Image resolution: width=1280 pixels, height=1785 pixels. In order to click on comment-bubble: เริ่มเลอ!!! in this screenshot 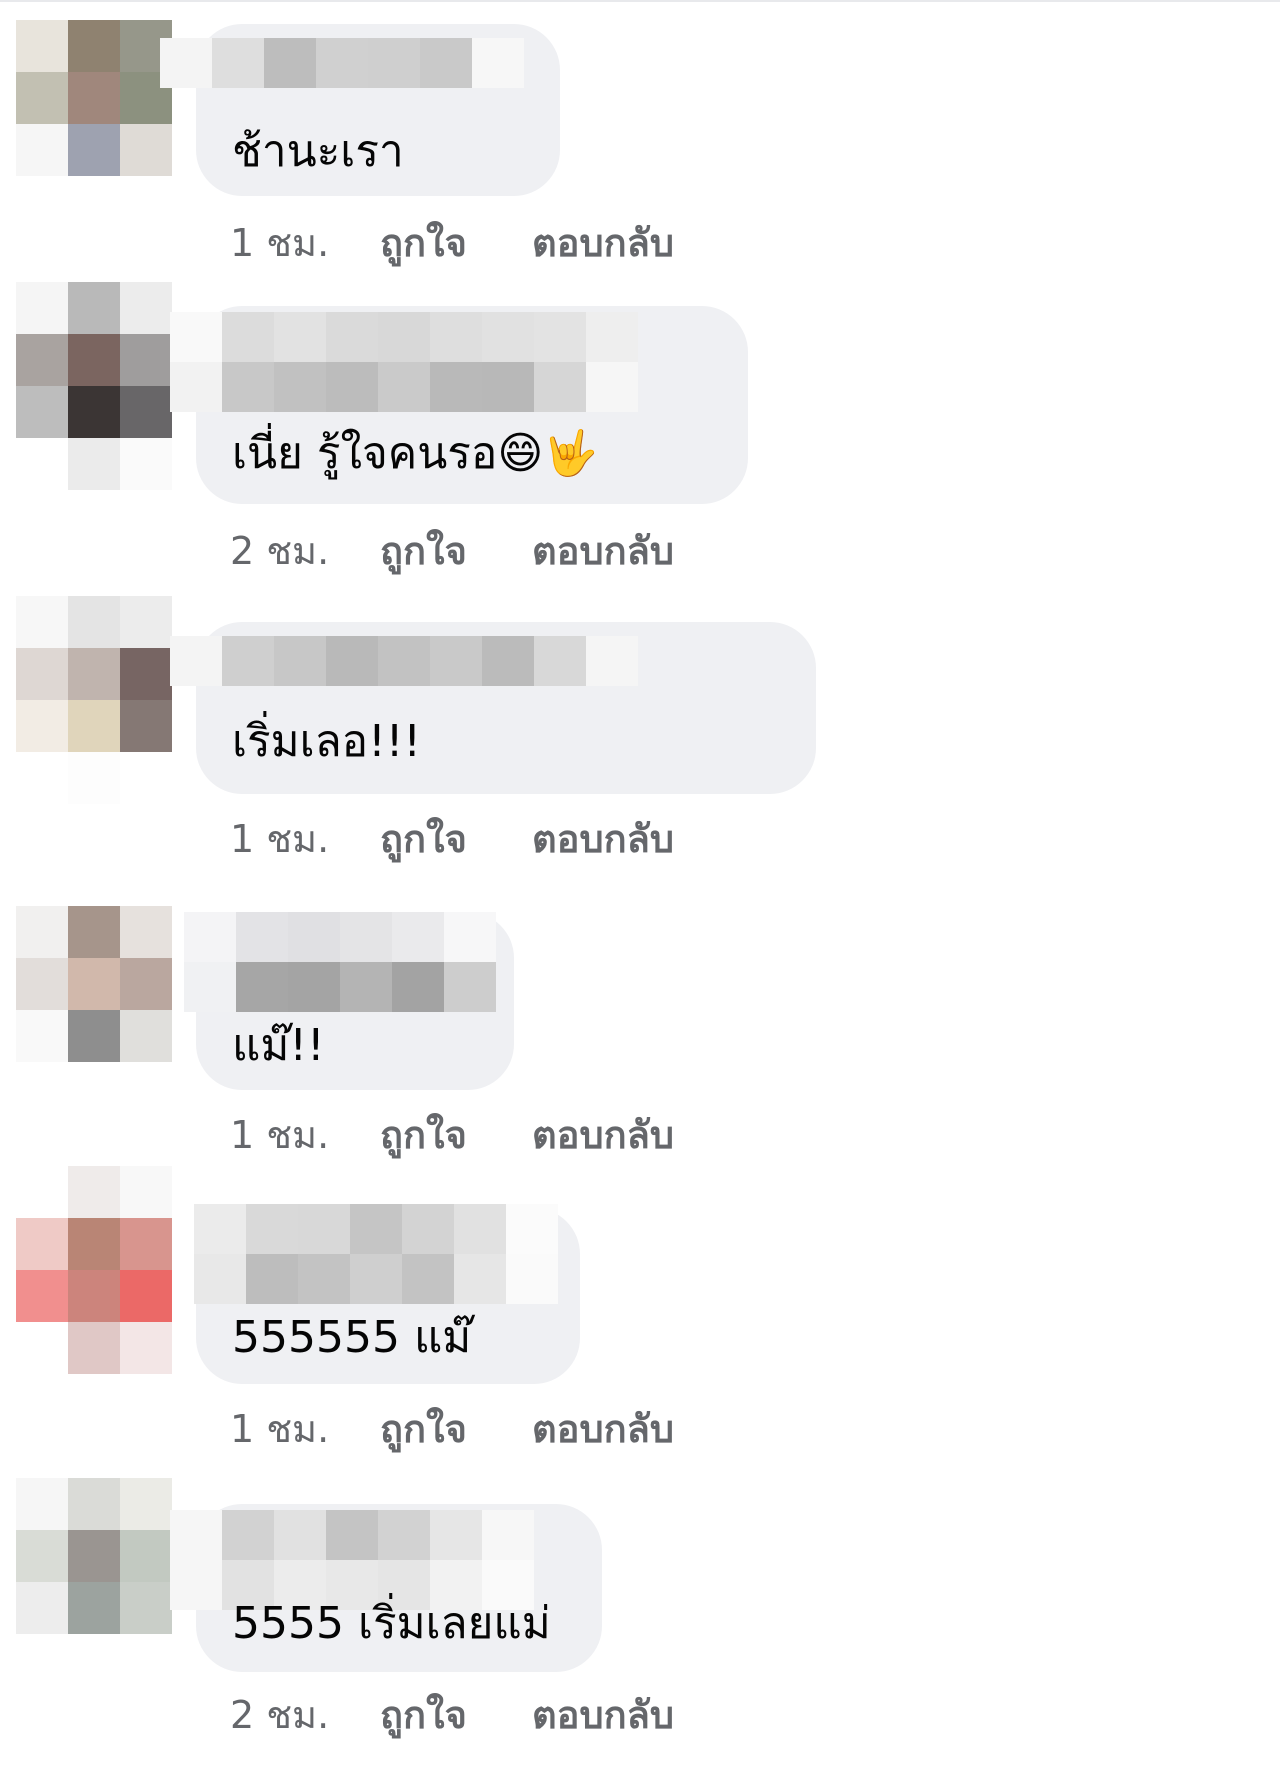, I will do `click(493, 708)`.